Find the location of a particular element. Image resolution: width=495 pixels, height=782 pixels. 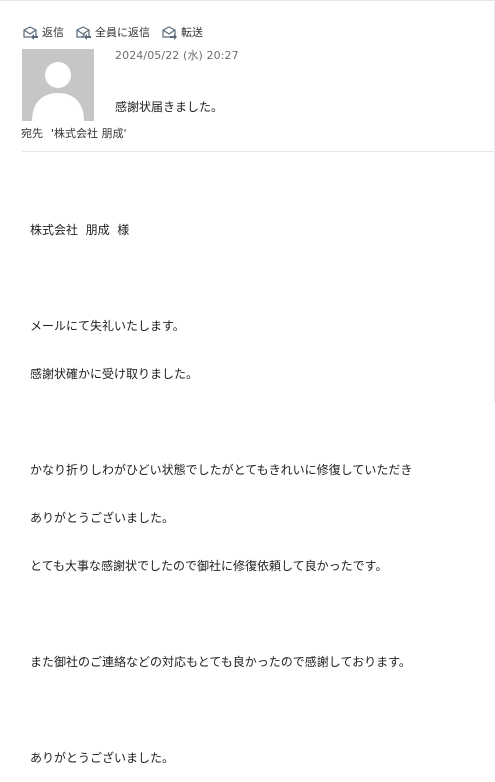

body-line: 感謝状確かに受け取りました。 is located at coordinates (114, 374).